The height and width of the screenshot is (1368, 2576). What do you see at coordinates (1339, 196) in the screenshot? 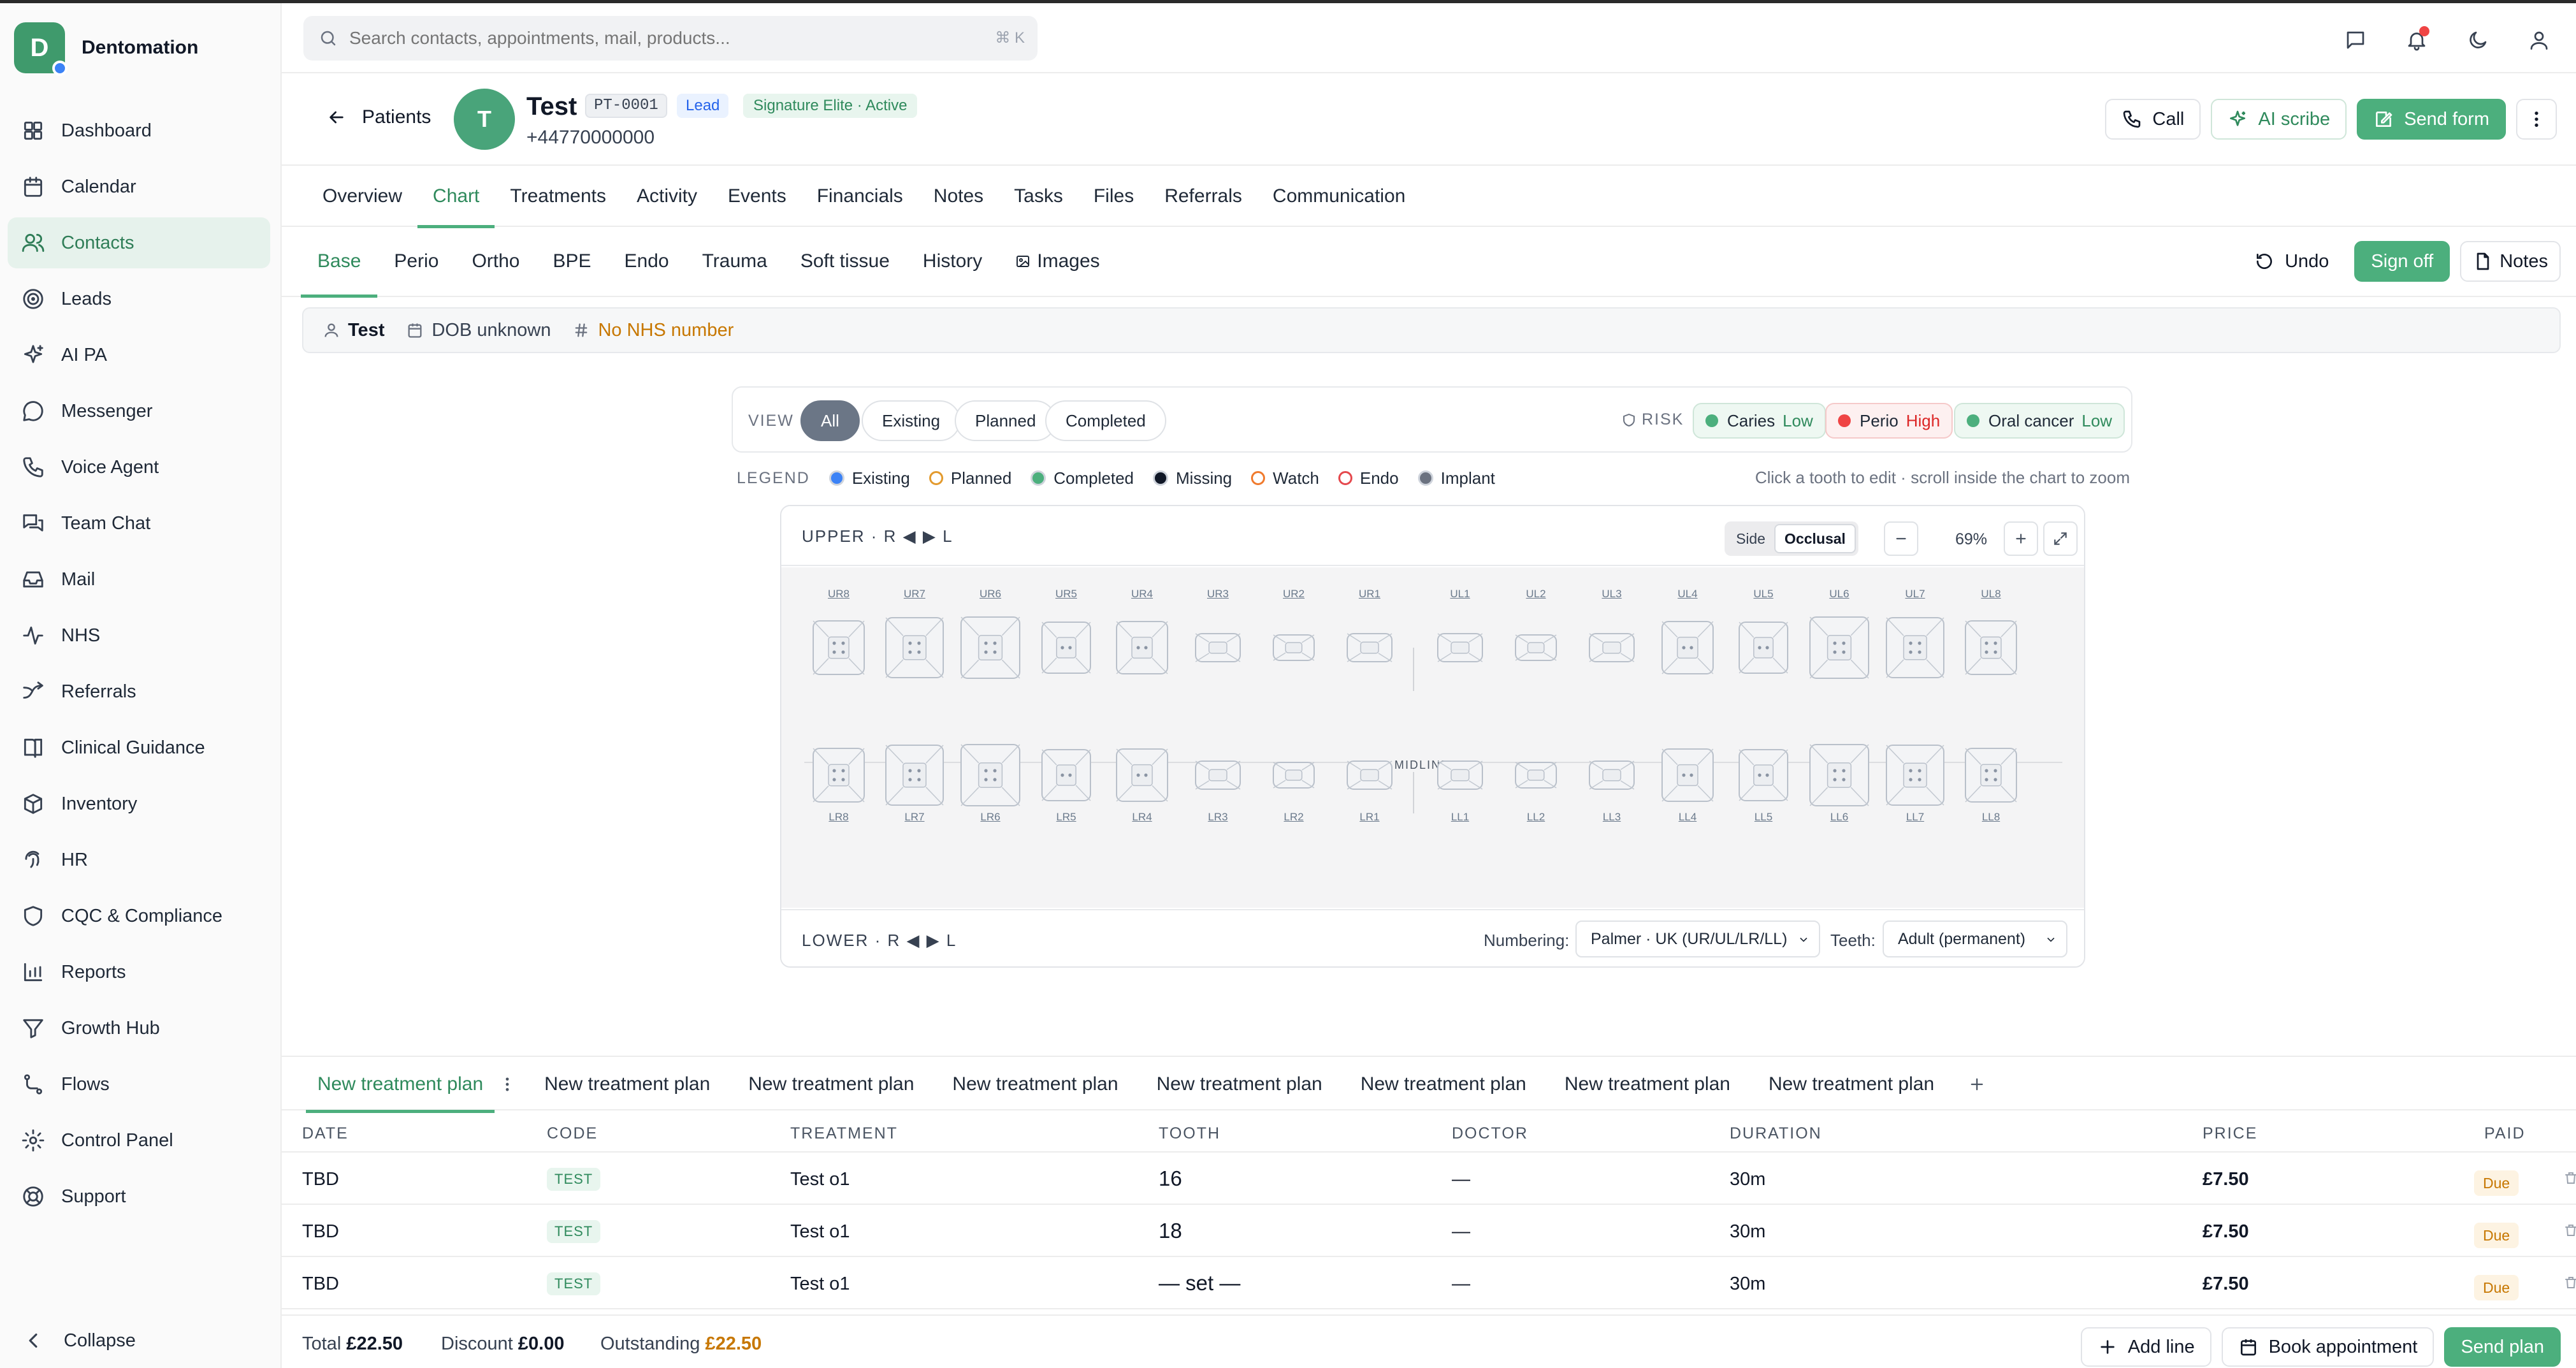
I see `tab-communication: Communication` at bounding box center [1339, 196].